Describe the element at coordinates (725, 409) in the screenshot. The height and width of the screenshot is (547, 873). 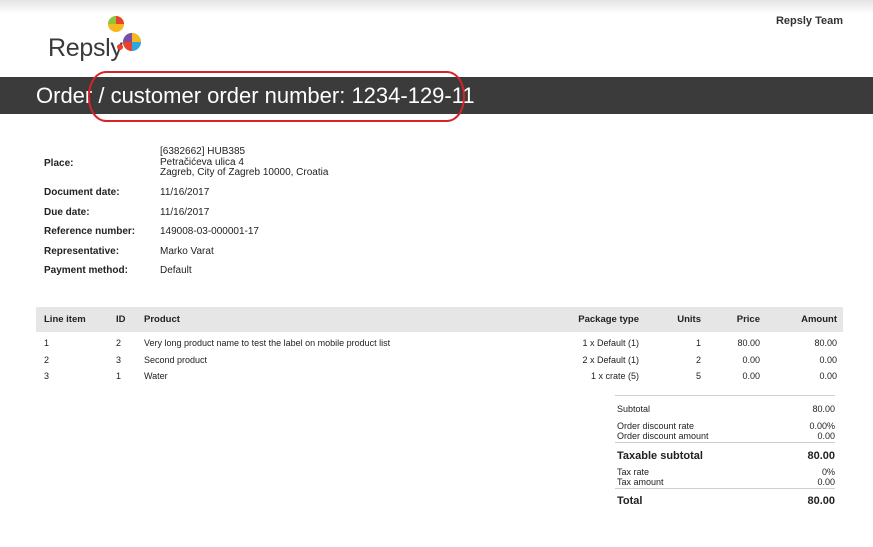
I see `subtotal-row: Subtotal 80.00` at that location.